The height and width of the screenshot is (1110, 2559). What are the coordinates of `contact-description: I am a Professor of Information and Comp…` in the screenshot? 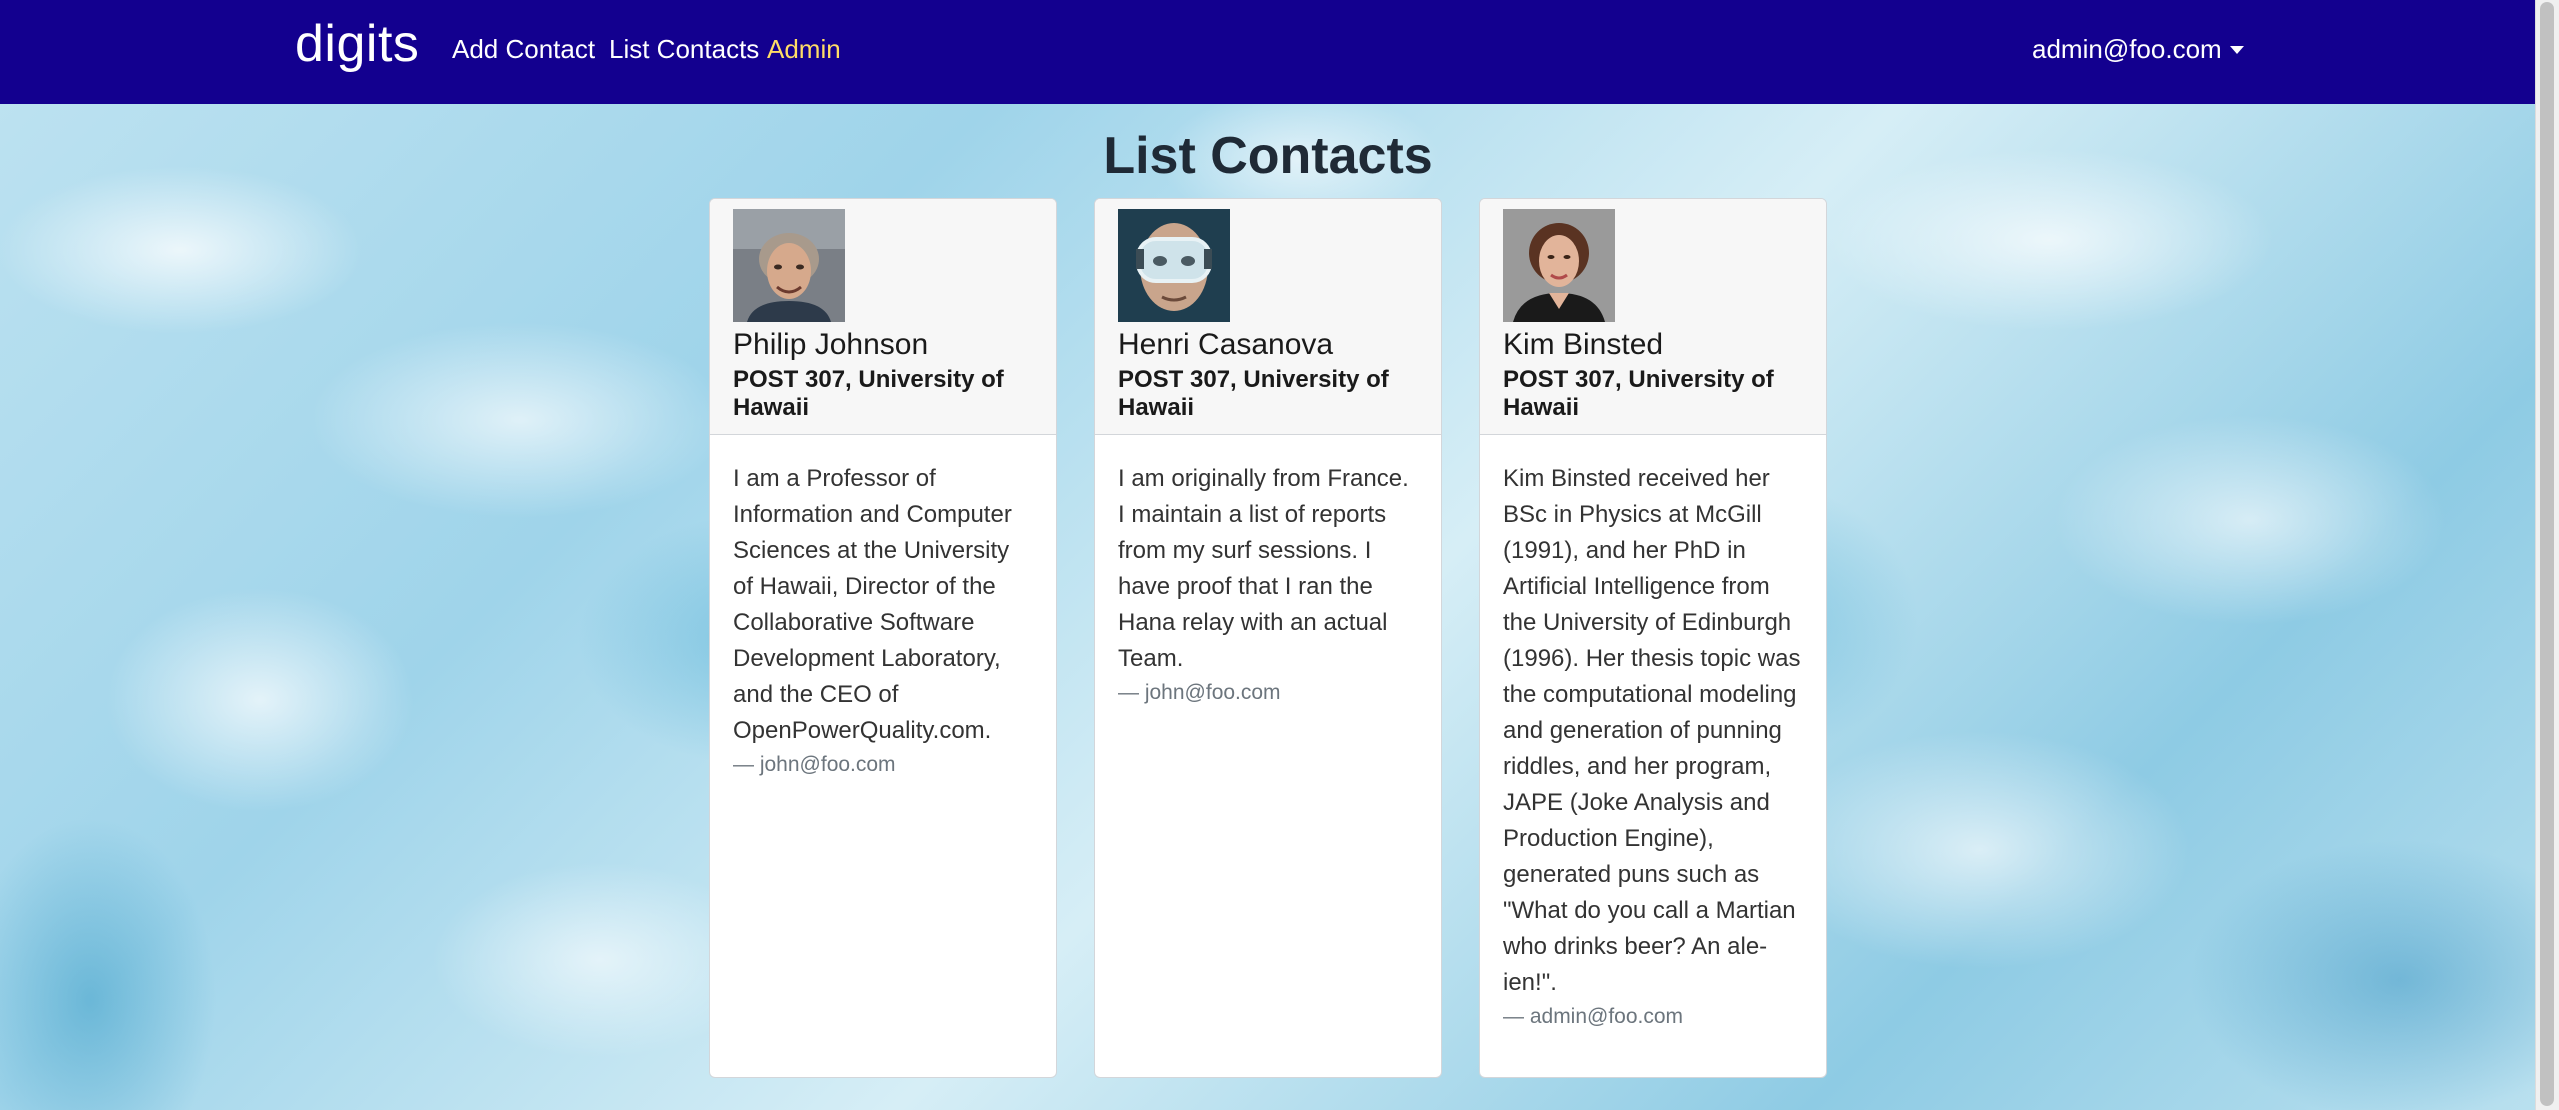 It's located at (872, 604).